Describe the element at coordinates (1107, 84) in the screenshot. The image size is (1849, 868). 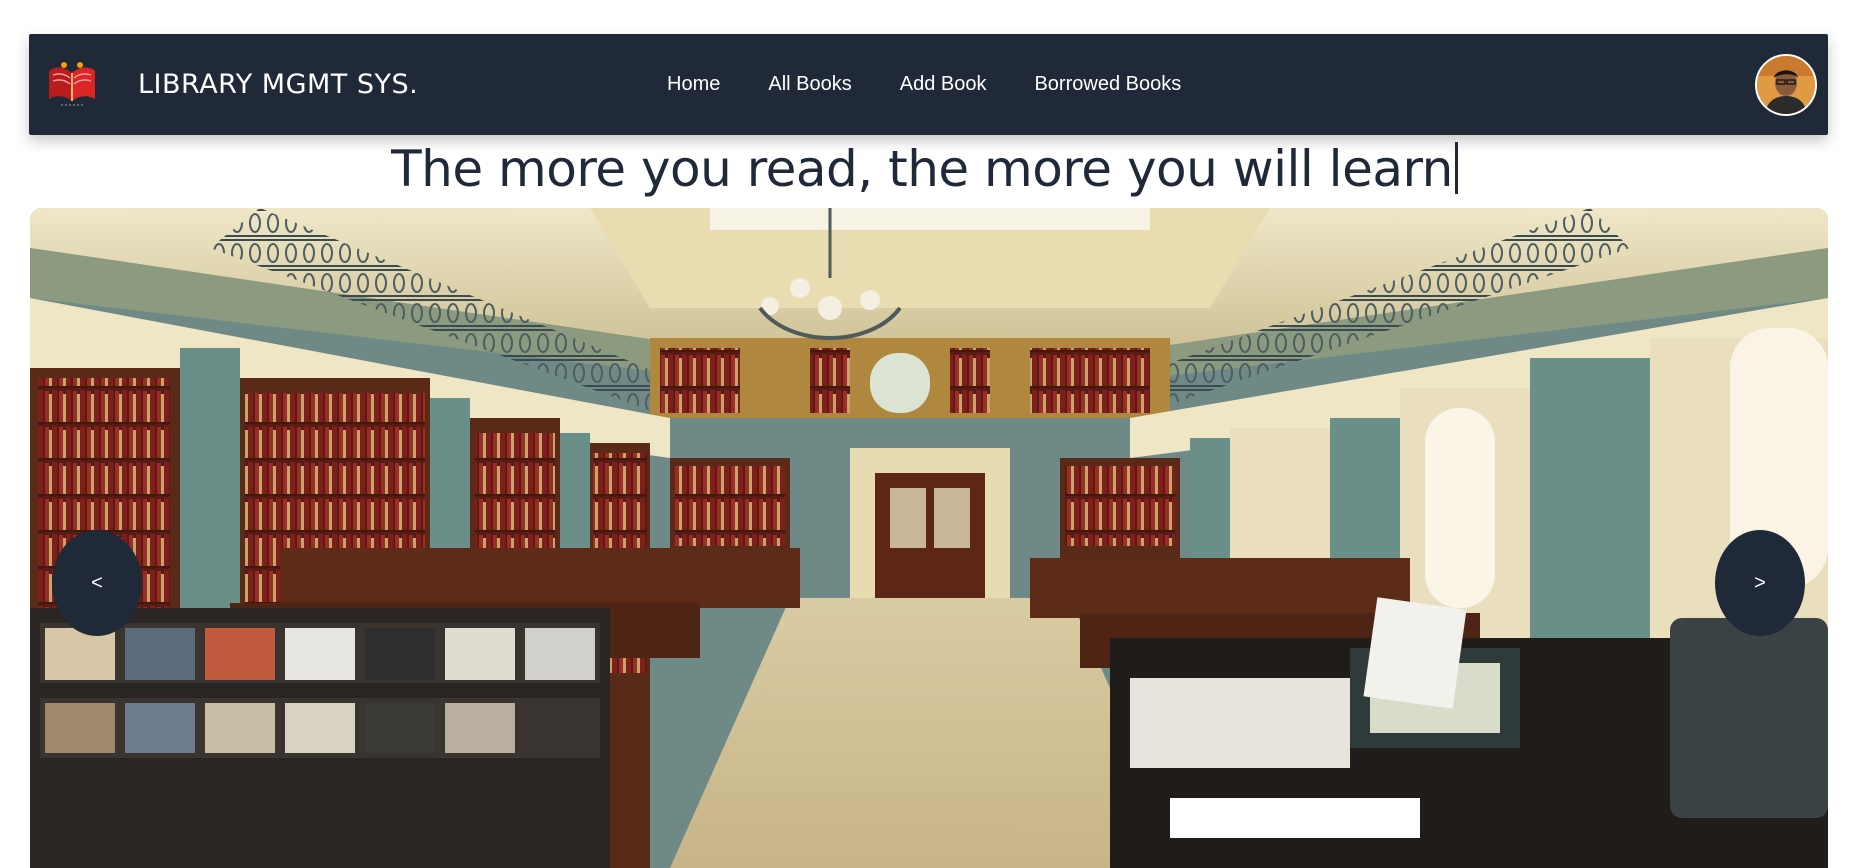
I see `nav-borrowed-books: Borrowed Books` at that location.